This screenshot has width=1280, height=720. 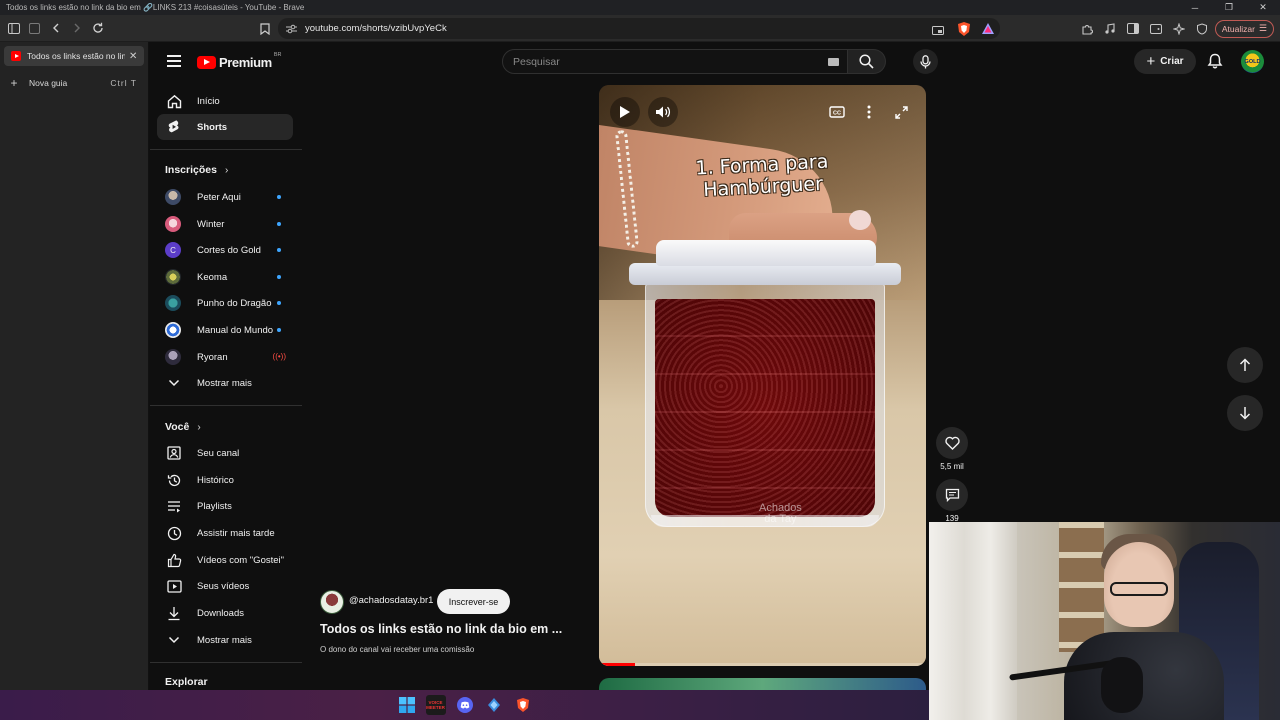 What do you see at coordinates (1244, 28) in the screenshot?
I see `update-button: Atualizar ☰` at bounding box center [1244, 28].